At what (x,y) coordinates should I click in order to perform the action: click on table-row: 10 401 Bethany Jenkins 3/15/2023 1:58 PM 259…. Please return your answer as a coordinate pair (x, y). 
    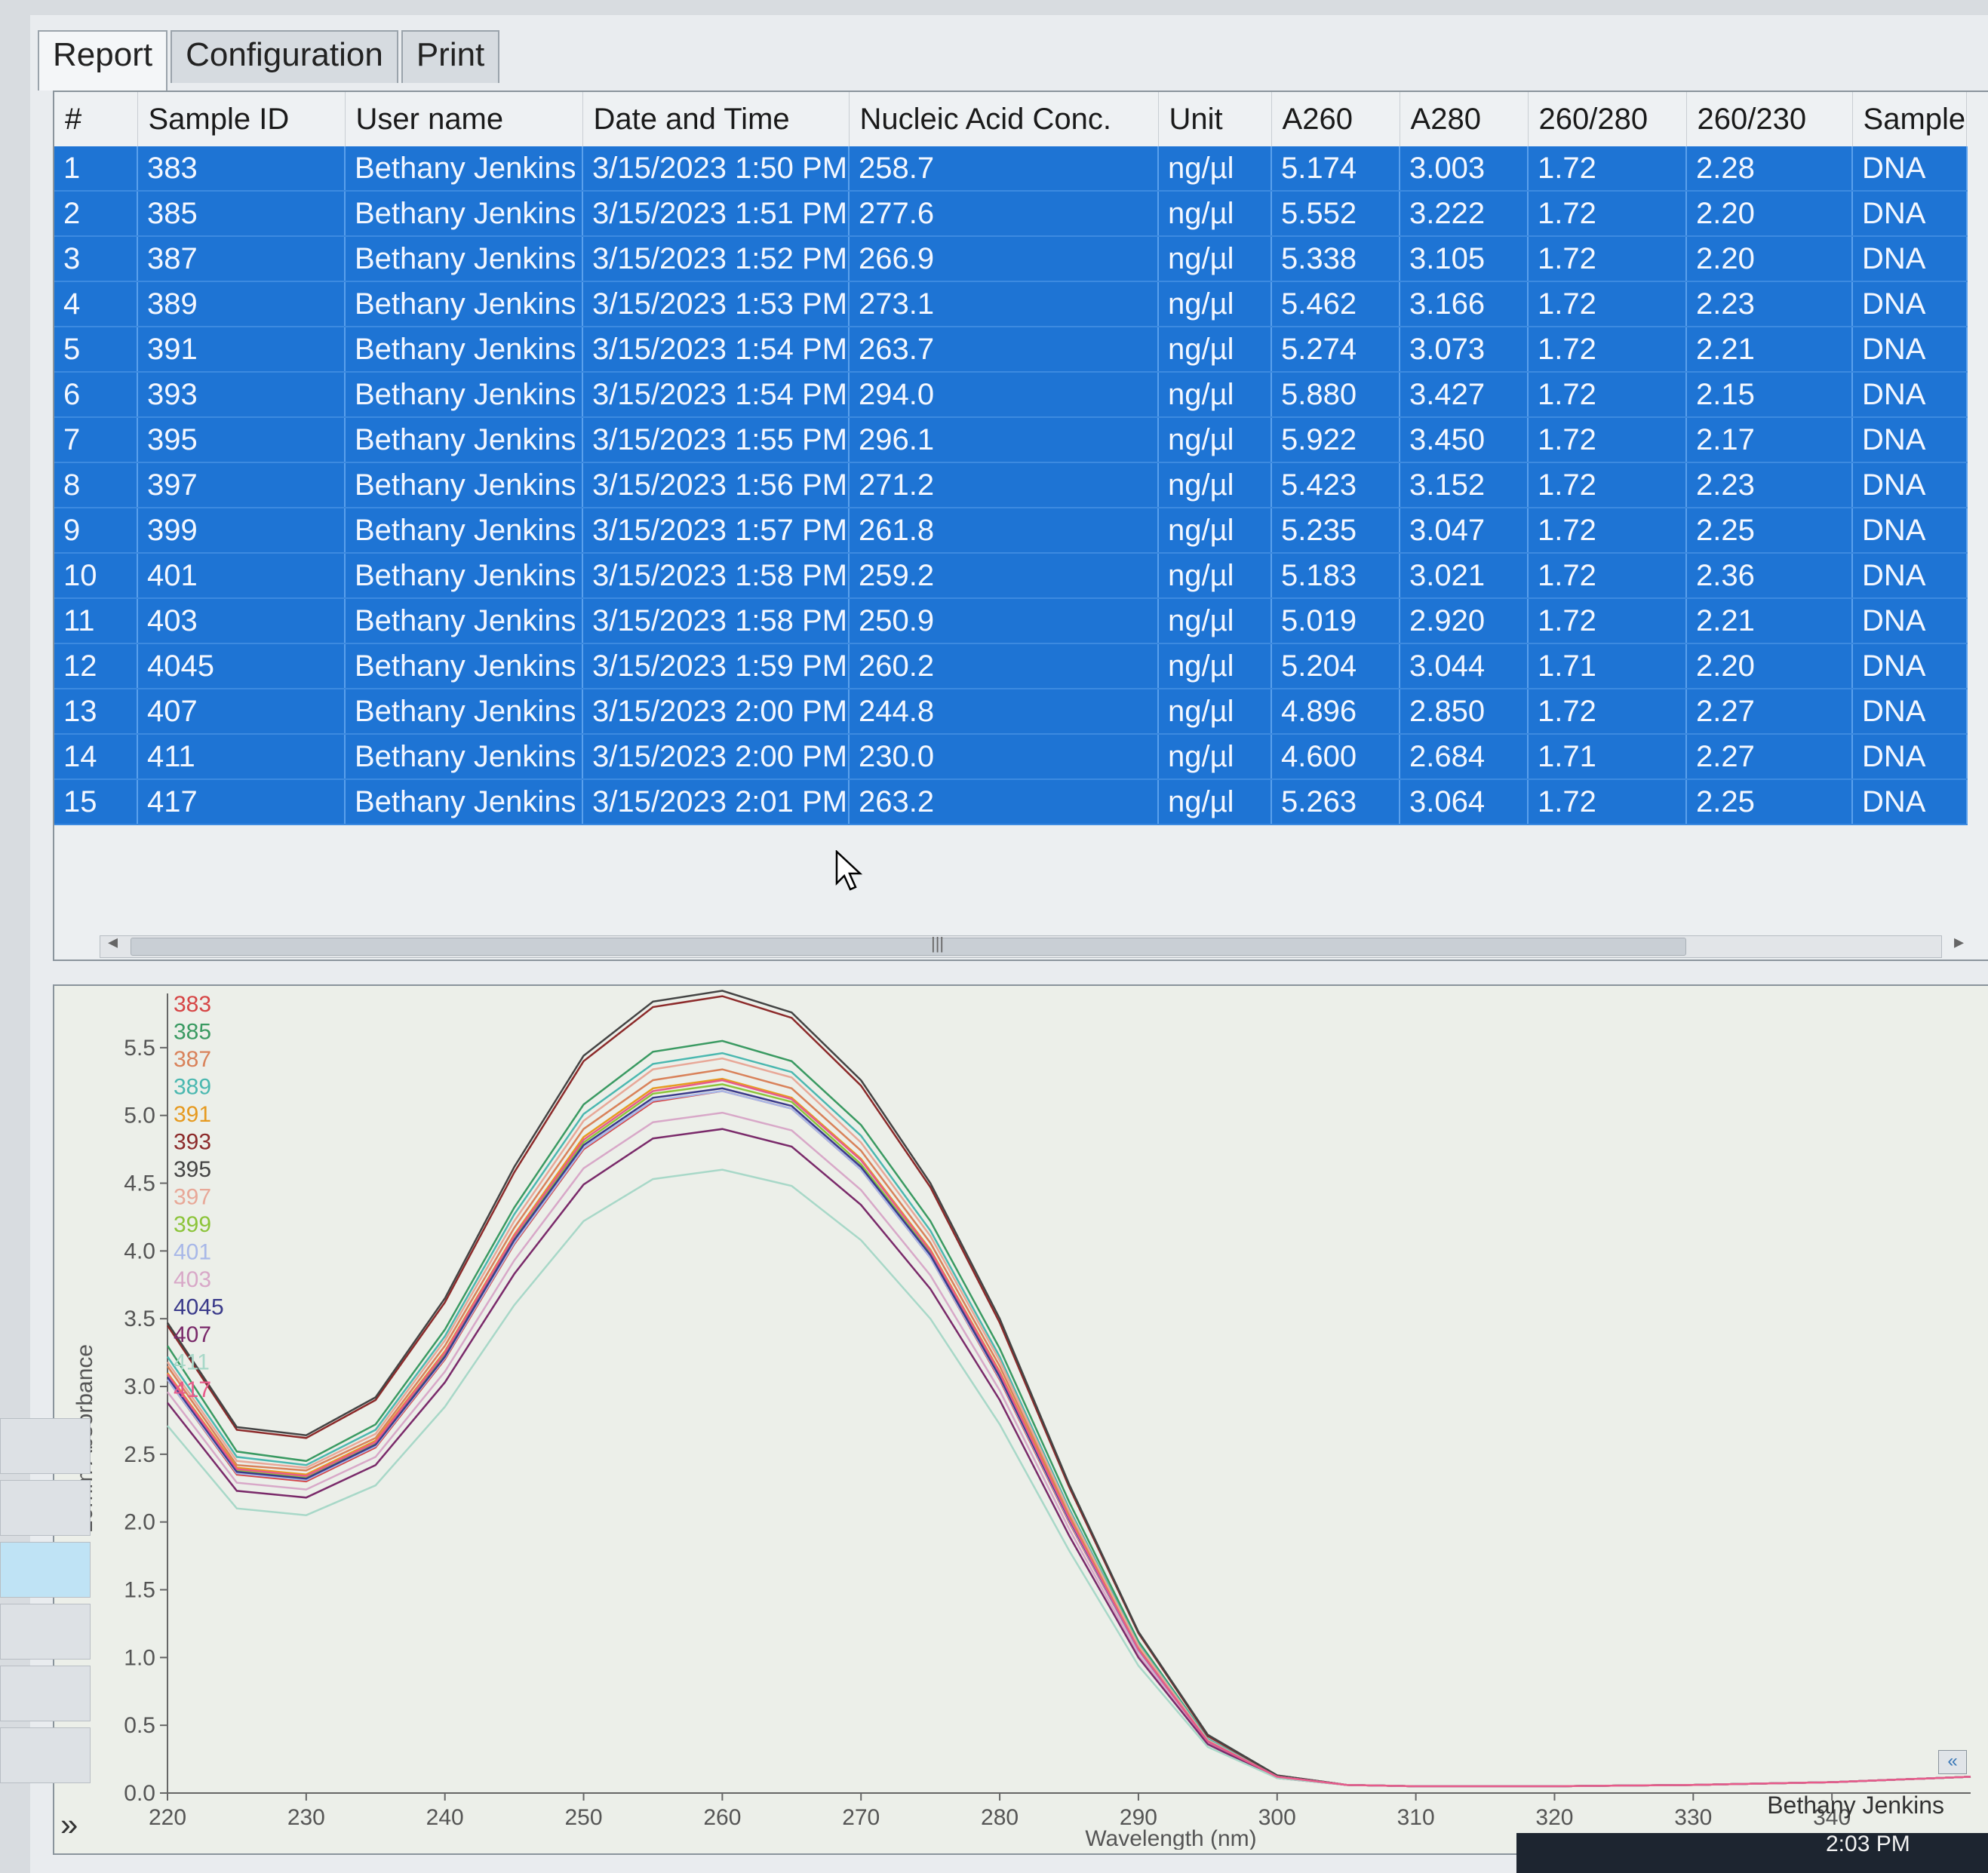
    Looking at the image, I should click on (1011, 576).